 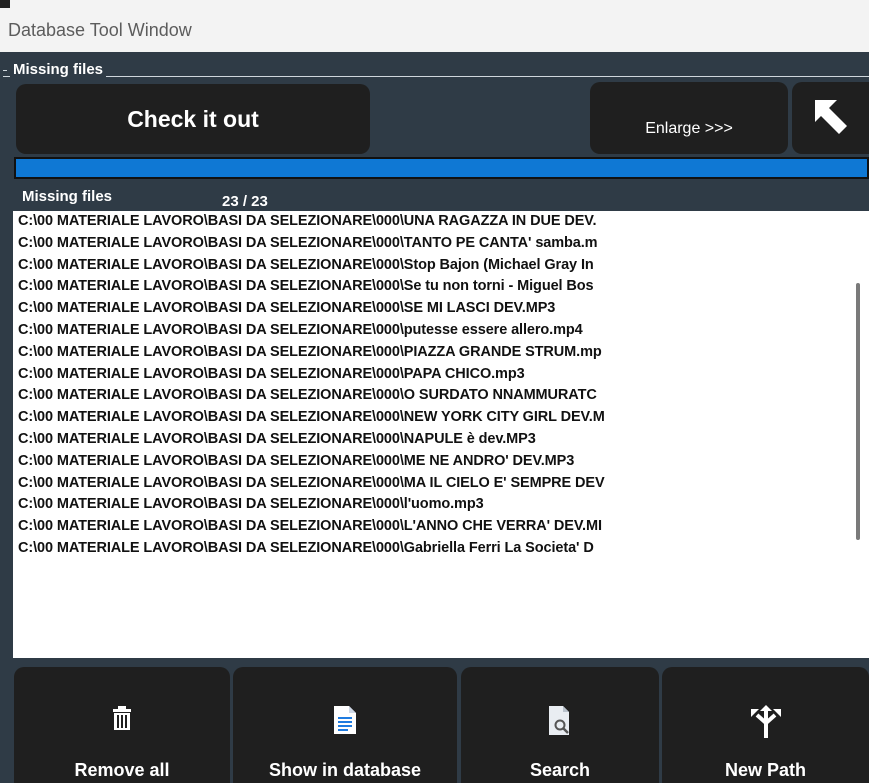 What do you see at coordinates (436, 76) in the screenshot?
I see `group-border` at bounding box center [436, 76].